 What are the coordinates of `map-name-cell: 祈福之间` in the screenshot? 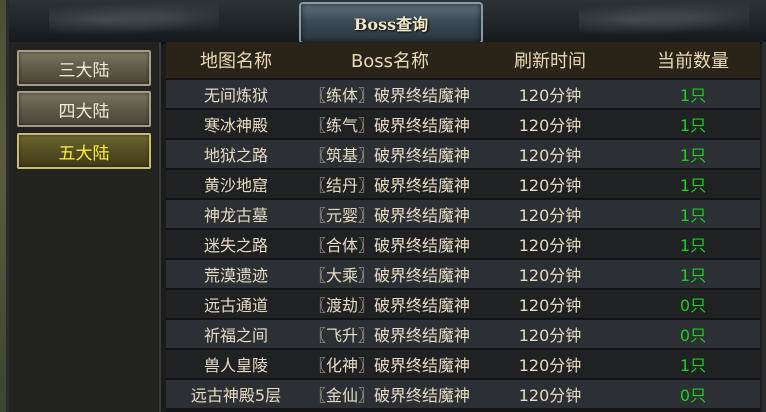 It's located at (235, 335).